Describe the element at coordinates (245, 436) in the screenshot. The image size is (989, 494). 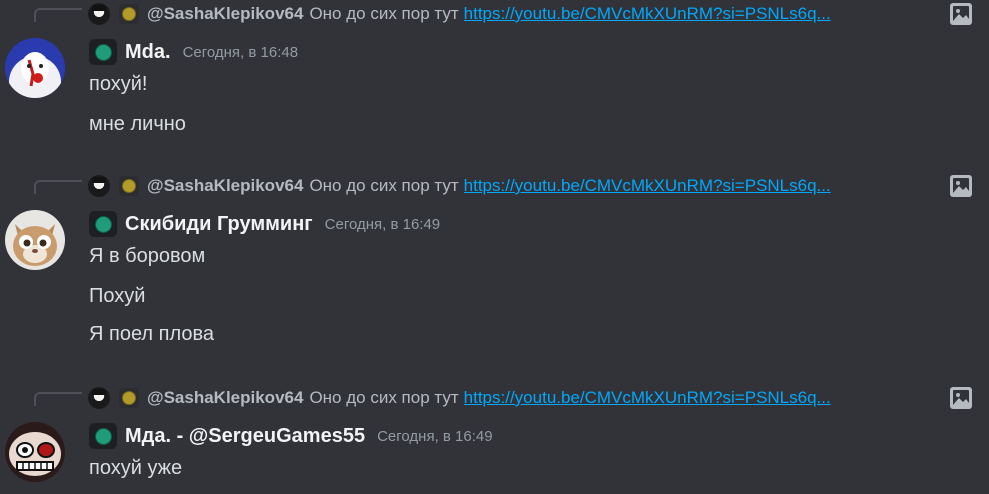
I see `username: Мда. - @SergeuGames55` at that location.